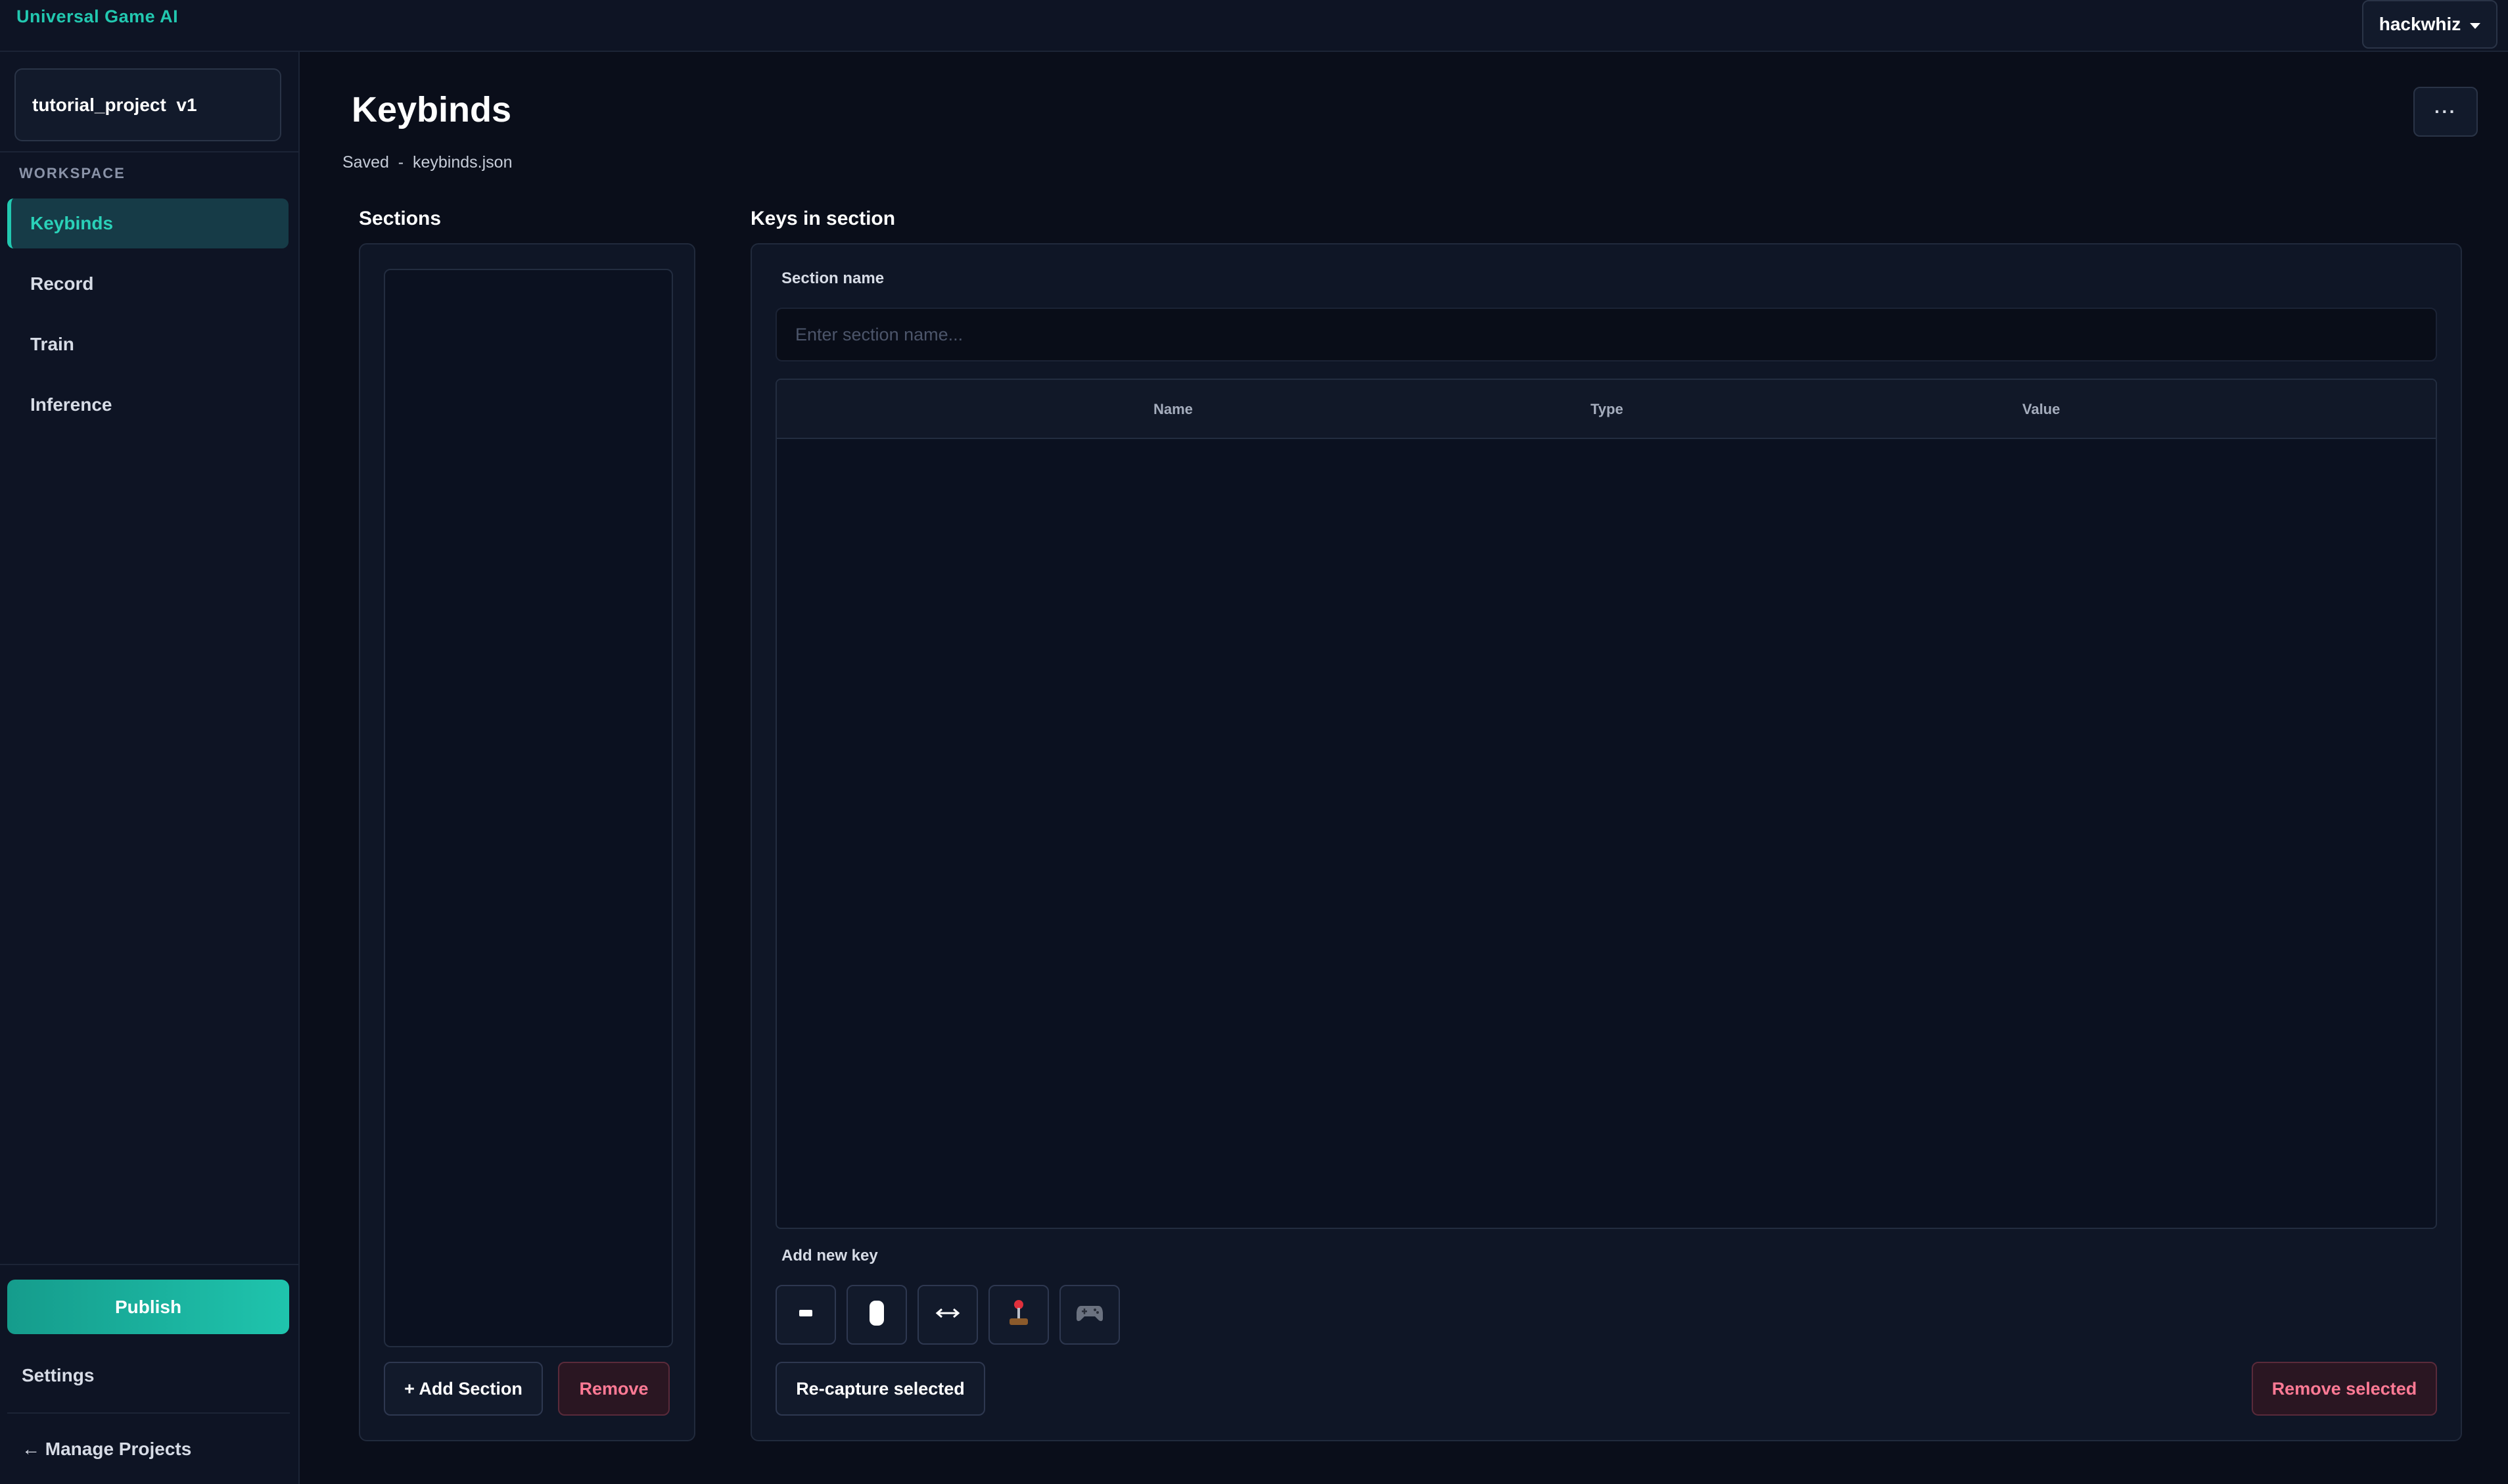  I want to click on sidebar-item-inference: Inference, so click(148, 405).